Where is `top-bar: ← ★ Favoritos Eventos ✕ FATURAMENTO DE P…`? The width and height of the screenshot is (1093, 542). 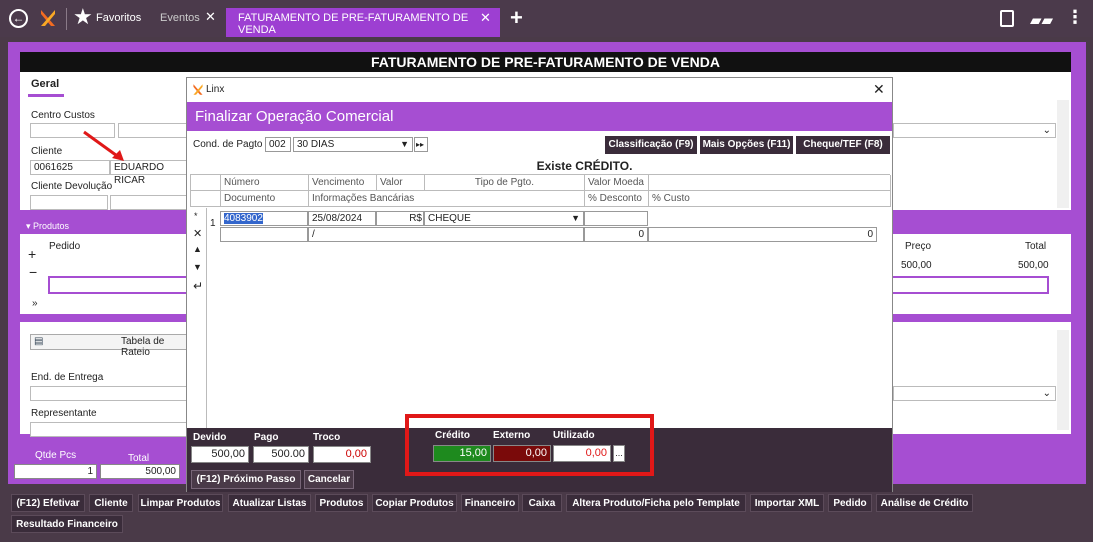 top-bar: ← ★ Favoritos Eventos ✕ FATURAMENTO DE P… is located at coordinates (546, 18).